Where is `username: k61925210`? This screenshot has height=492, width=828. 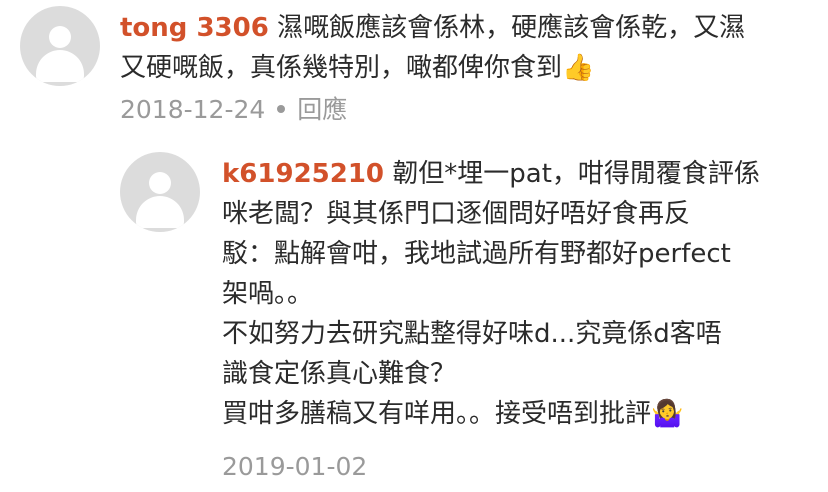 username: k61925210 is located at coordinates (303, 174).